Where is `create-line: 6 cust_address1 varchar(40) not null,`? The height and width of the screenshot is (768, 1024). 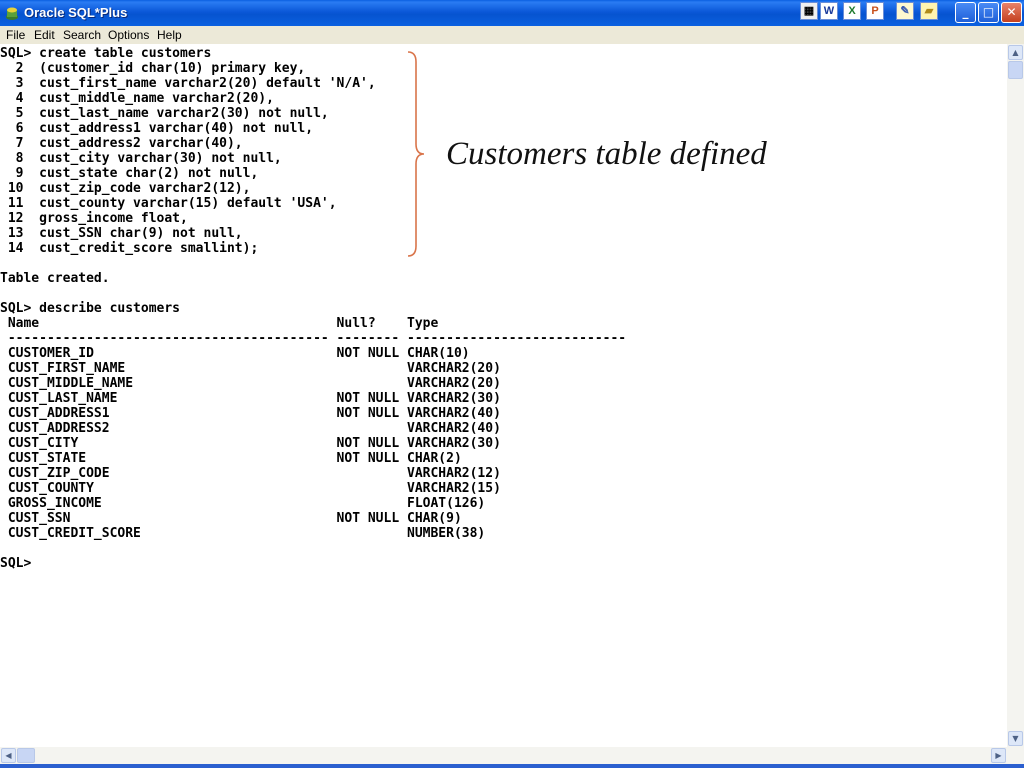
create-line: 6 cust_address1 varchar(40) not null, is located at coordinates (157, 128).